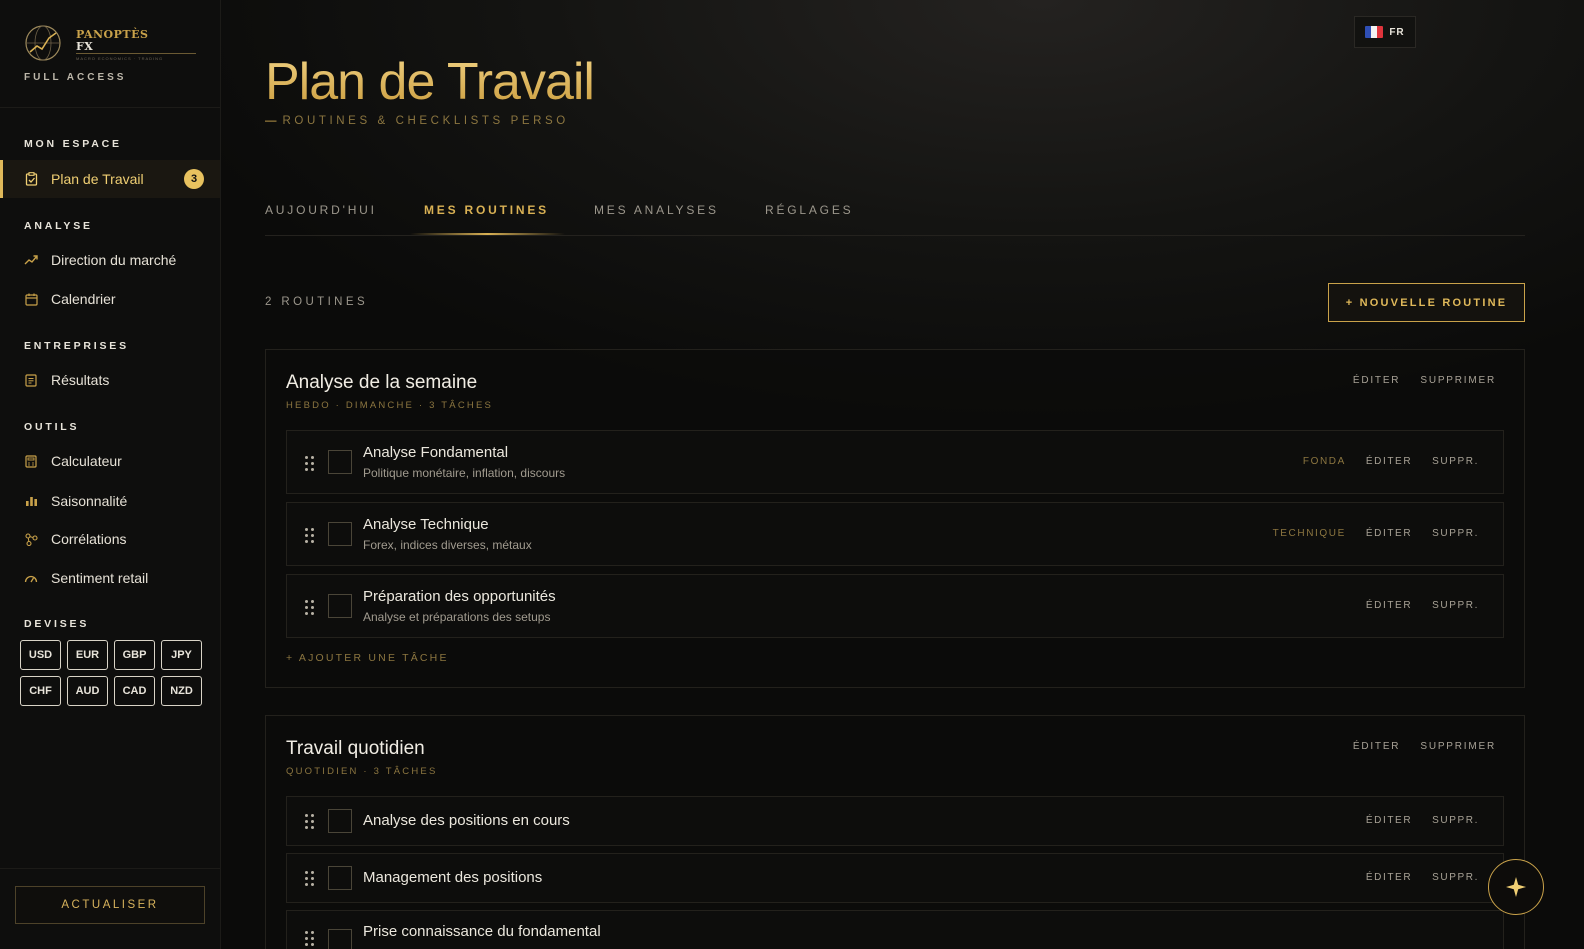 This screenshot has height=949, width=1584. What do you see at coordinates (1426, 302) in the screenshot?
I see `new-routine-button: + NOUVELLE ROUTINE` at bounding box center [1426, 302].